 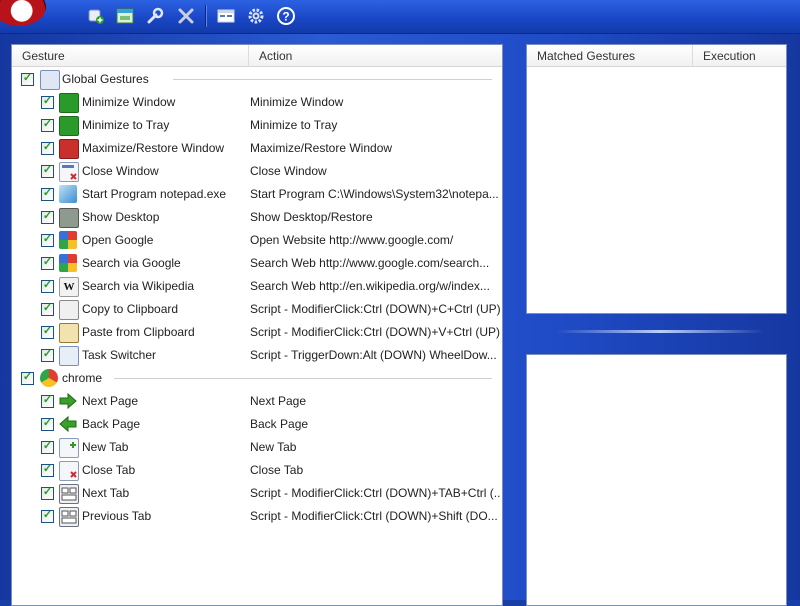 What do you see at coordinates (69, 310) in the screenshot?
I see `copy-icon` at bounding box center [69, 310].